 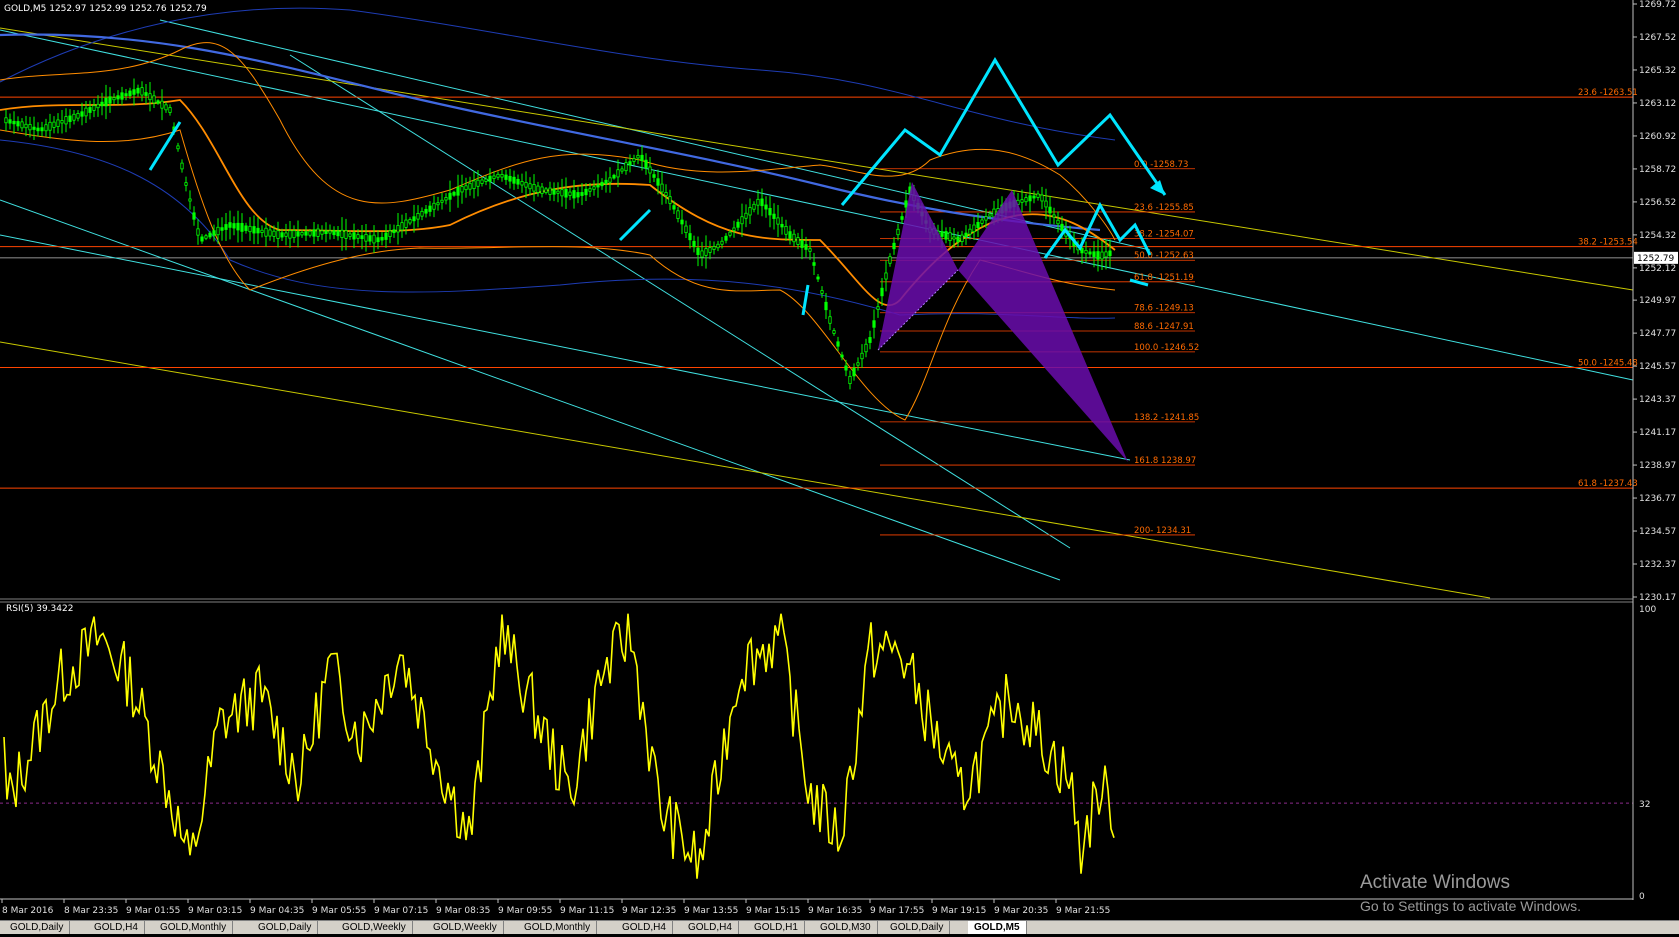 I want to click on time-tick-label: 9 Mar 03:15, so click(x=215, y=911).